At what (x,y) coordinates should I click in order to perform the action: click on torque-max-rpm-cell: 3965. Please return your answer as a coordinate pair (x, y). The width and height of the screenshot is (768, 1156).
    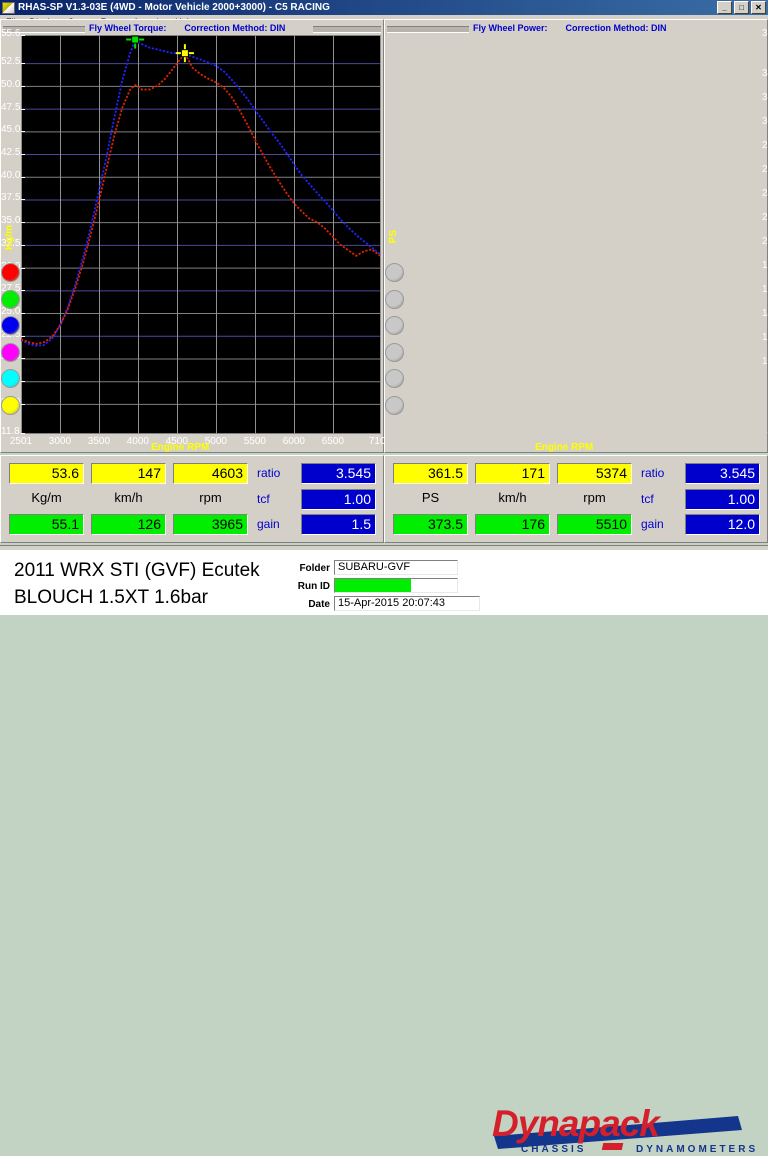
    Looking at the image, I should click on (210, 524).